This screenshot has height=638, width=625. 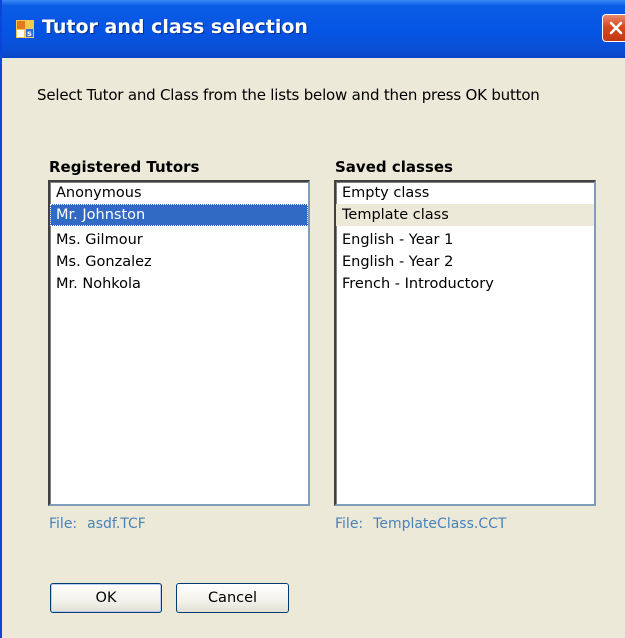 What do you see at coordinates (465, 240) in the screenshot?
I see `list-item: English - Year 1` at bounding box center [465, 240].